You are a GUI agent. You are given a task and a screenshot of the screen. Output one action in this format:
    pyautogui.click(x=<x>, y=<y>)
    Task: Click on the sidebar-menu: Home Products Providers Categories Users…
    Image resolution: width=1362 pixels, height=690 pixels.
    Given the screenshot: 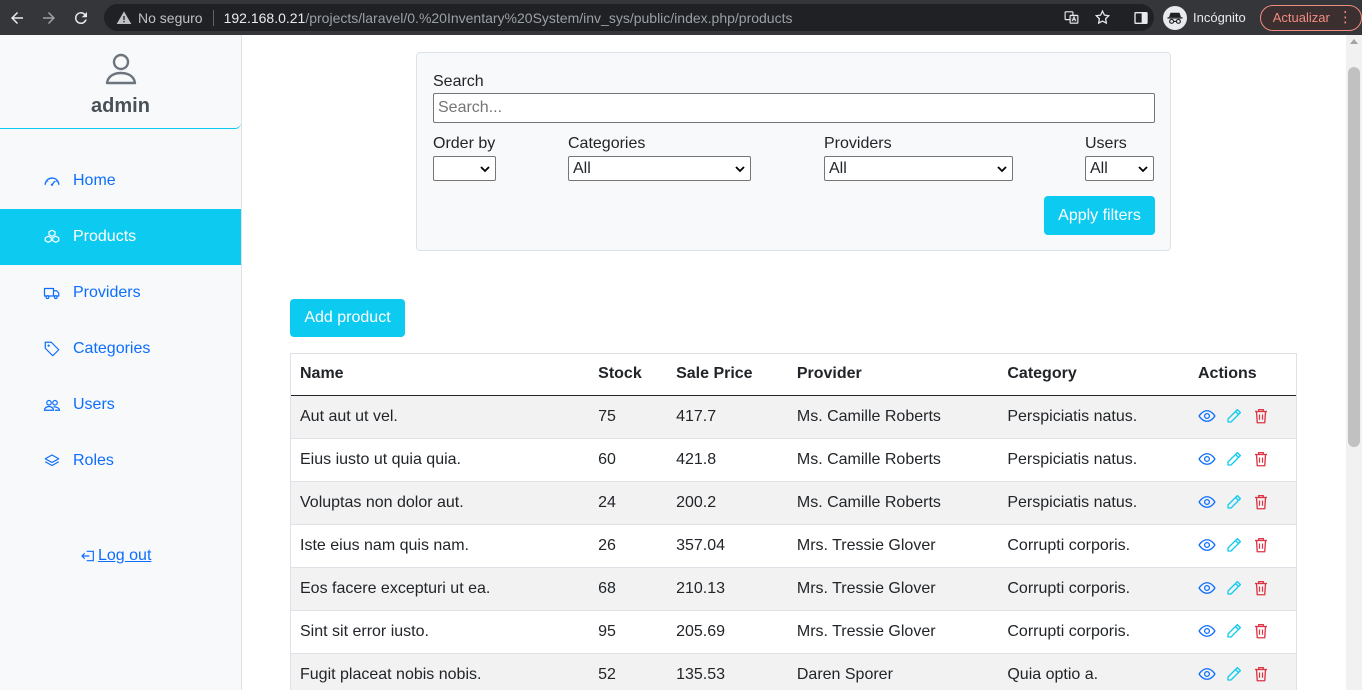 What is the action you would take?
    pyautogui.click(x=120, y=321)
    